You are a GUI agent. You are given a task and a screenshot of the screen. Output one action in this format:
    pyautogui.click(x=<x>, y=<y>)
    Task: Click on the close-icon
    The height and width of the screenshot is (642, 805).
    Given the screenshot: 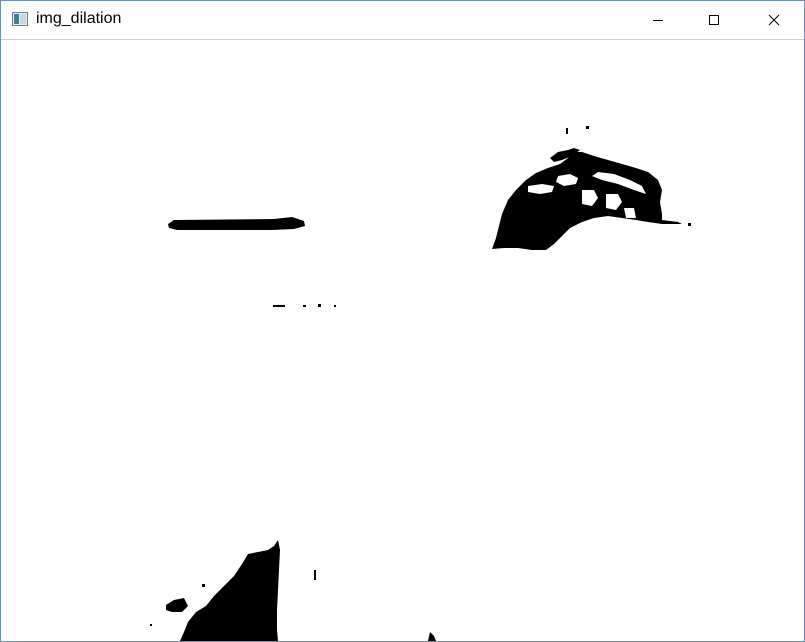 What is the action you would take?
    pyautogui.click(x=774, y=20)
    